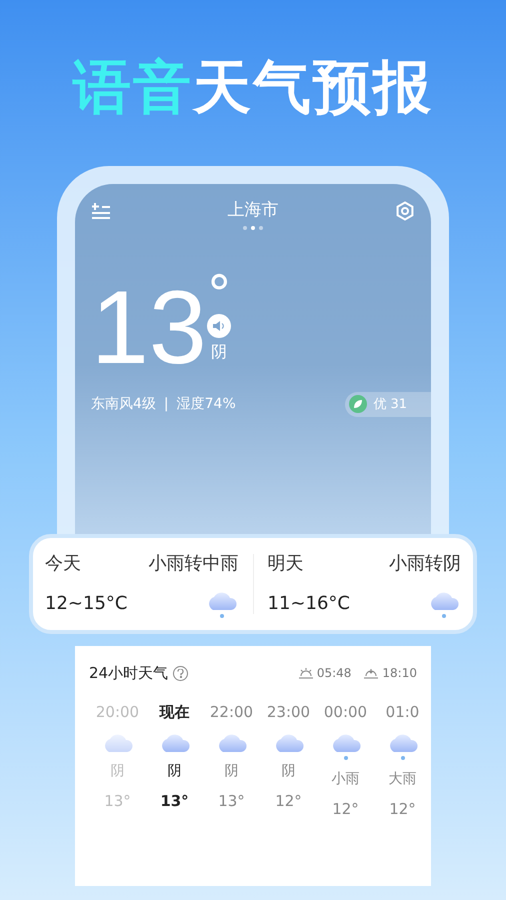 The image size is (506, 900). Describe the element at coordinates (345, 760) in the screenshot. I see `hour-column: 00:00 小雨 12°` at that location.